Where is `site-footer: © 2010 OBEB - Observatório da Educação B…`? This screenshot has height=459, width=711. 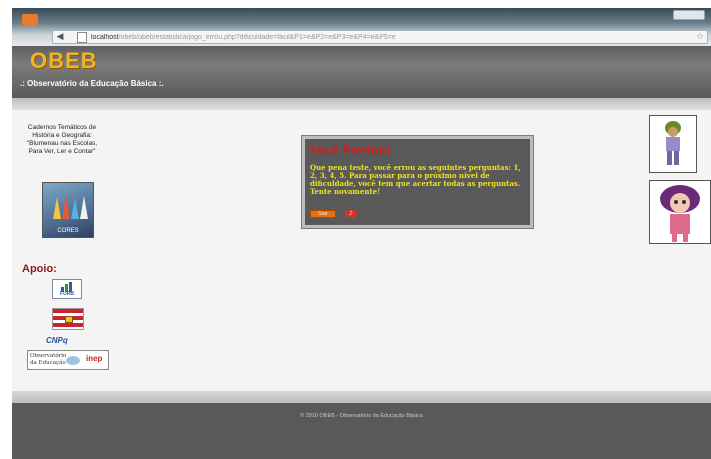
site-footer: © 2010 OBEB - Observatório da Educação B… is located at coordinates (361, 431).